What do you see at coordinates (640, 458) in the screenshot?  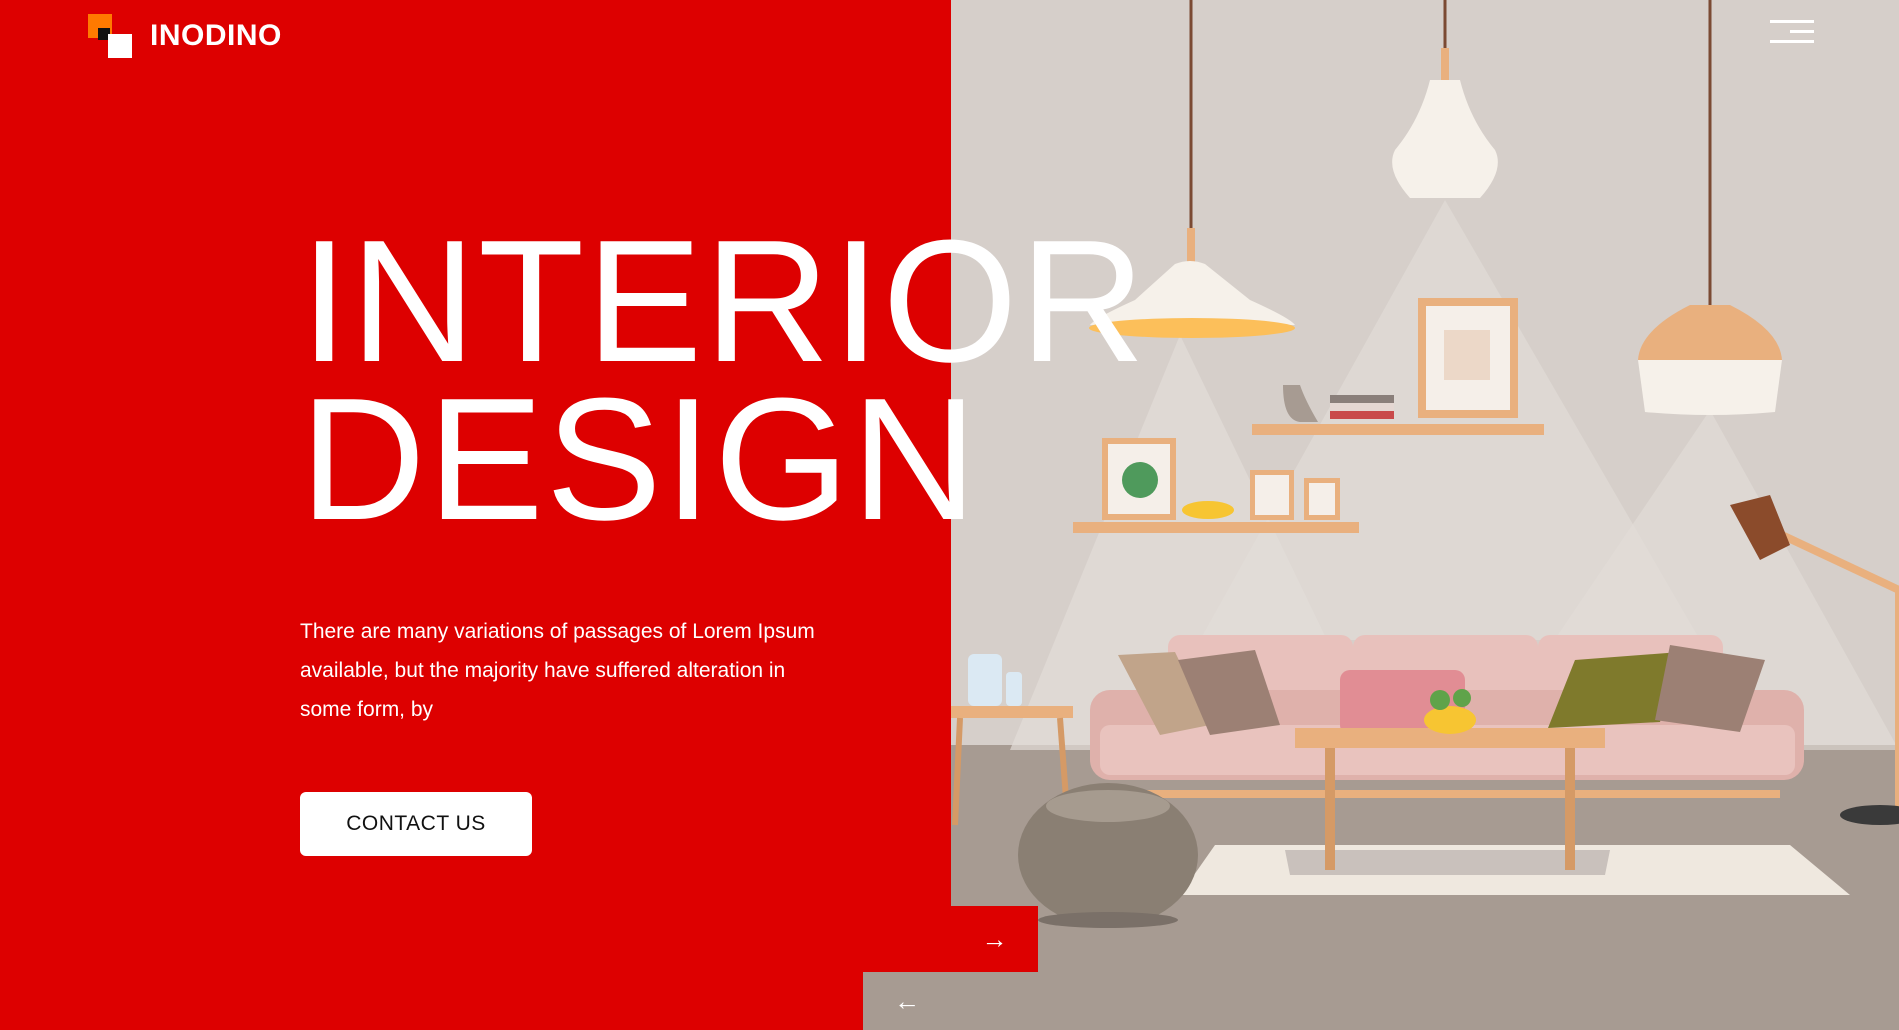 I see `hero-title-line-2: DESIGN` at bounding box center [640, 458].